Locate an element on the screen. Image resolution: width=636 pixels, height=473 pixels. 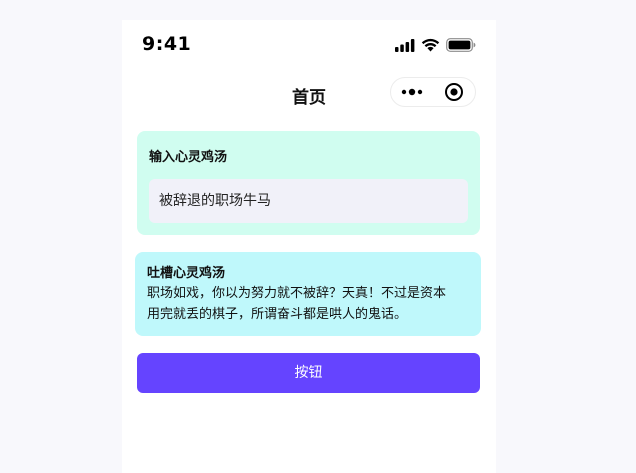
close-target-icon is located at coordinates (454, 92).